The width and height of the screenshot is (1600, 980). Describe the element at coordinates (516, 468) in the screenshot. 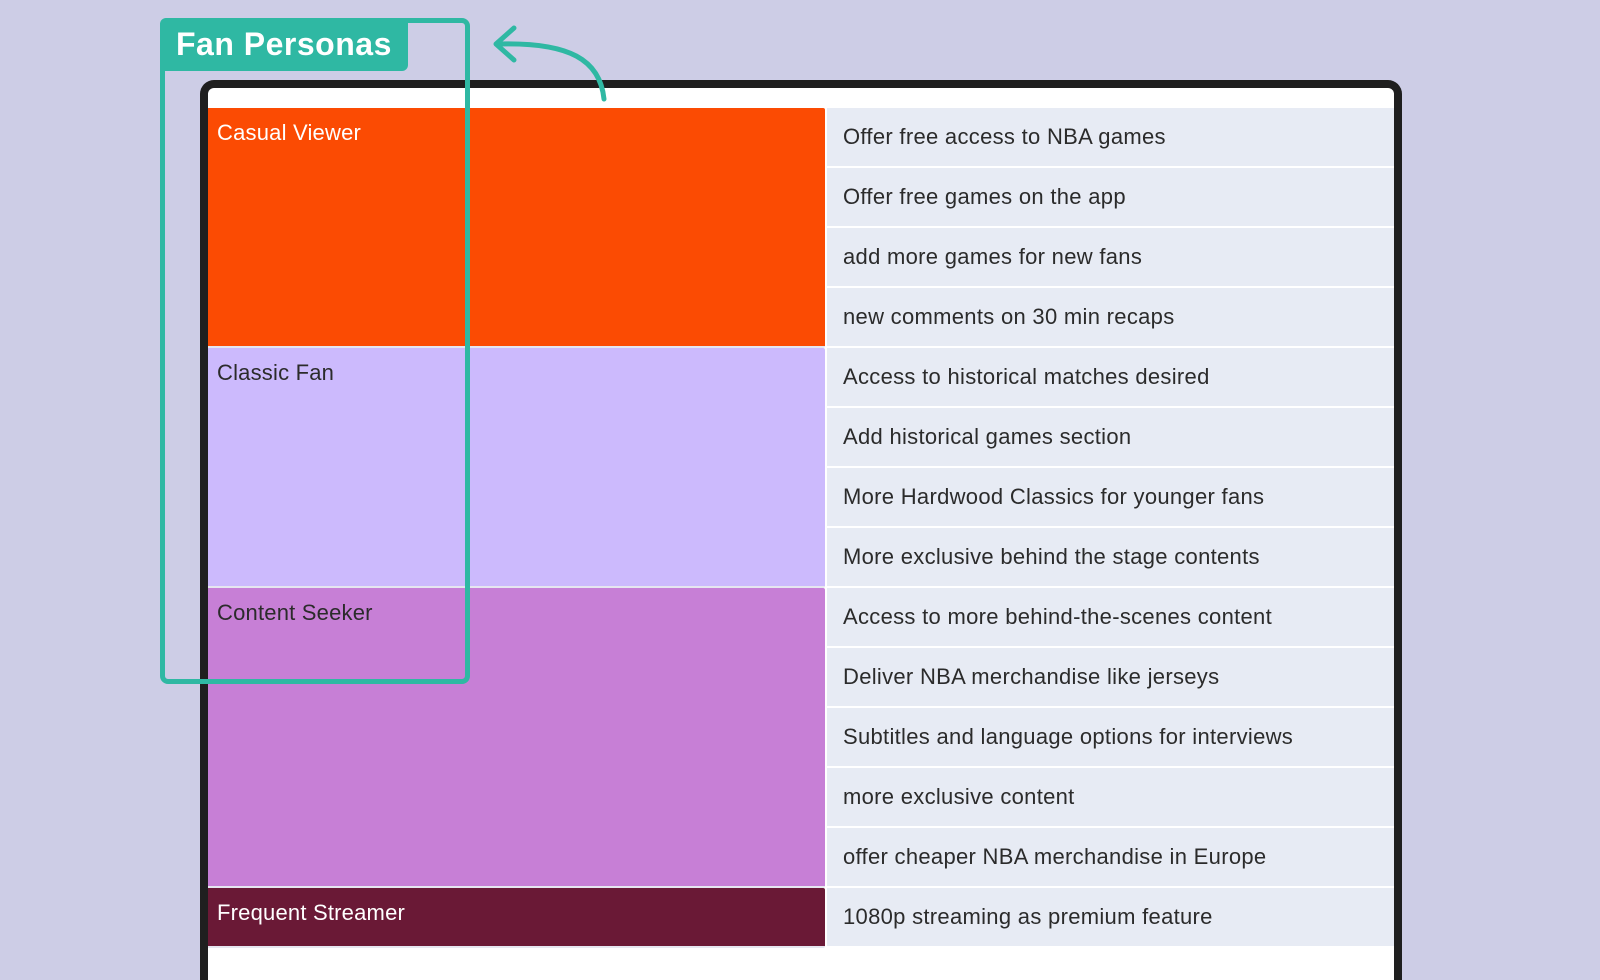

I see `persona-cell: Classic Fan` at that location.